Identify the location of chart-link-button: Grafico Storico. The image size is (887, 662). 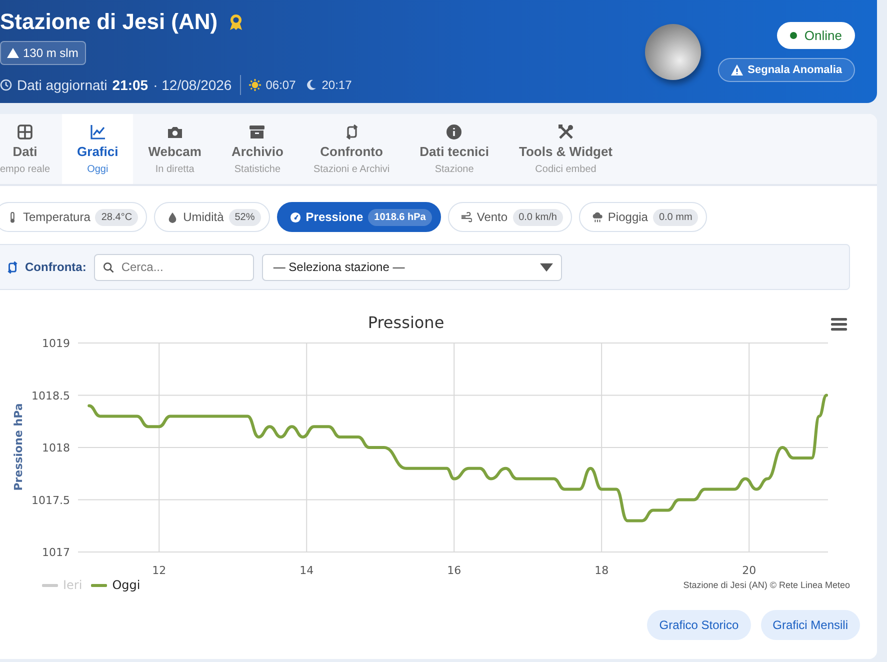
(699, 625).